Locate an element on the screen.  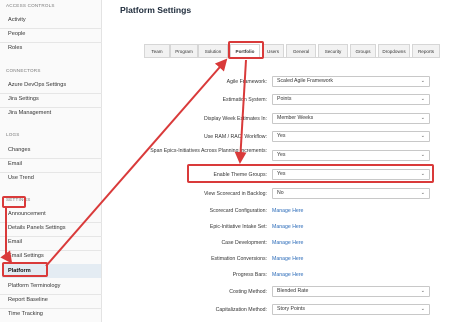
tab-divider is located at coordinates (292, 57).